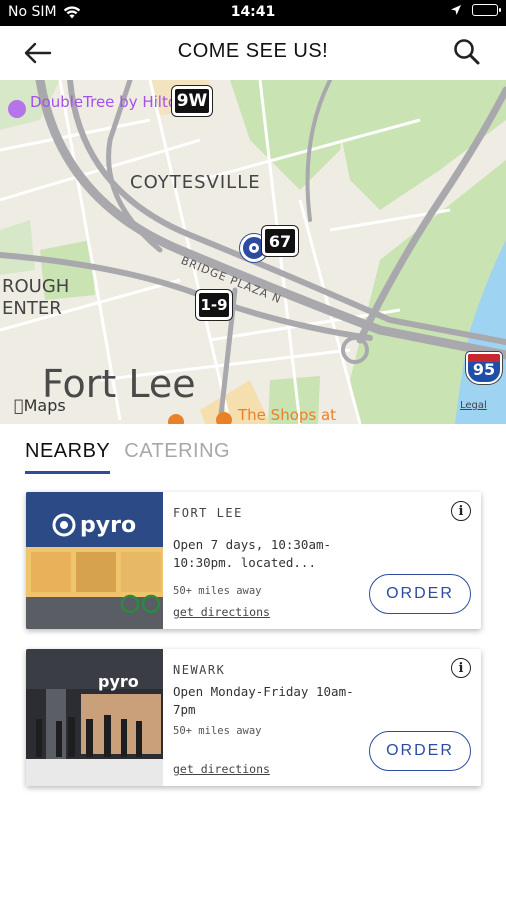 This screenshot has height=900, width=506. What do you see at coordinates (473, 405) in the screenshot?
I see `legal-link: Legal` at bounding box center [473, 405].